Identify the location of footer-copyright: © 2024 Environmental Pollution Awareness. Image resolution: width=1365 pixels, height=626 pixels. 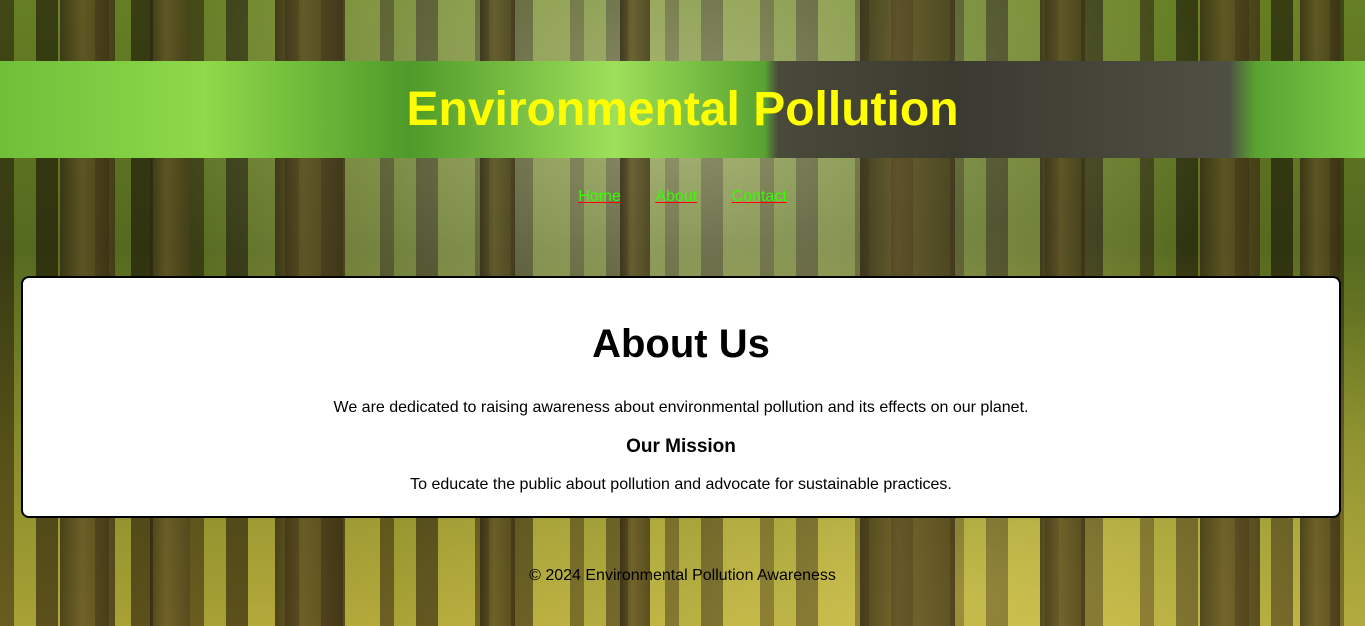
(682, 575).